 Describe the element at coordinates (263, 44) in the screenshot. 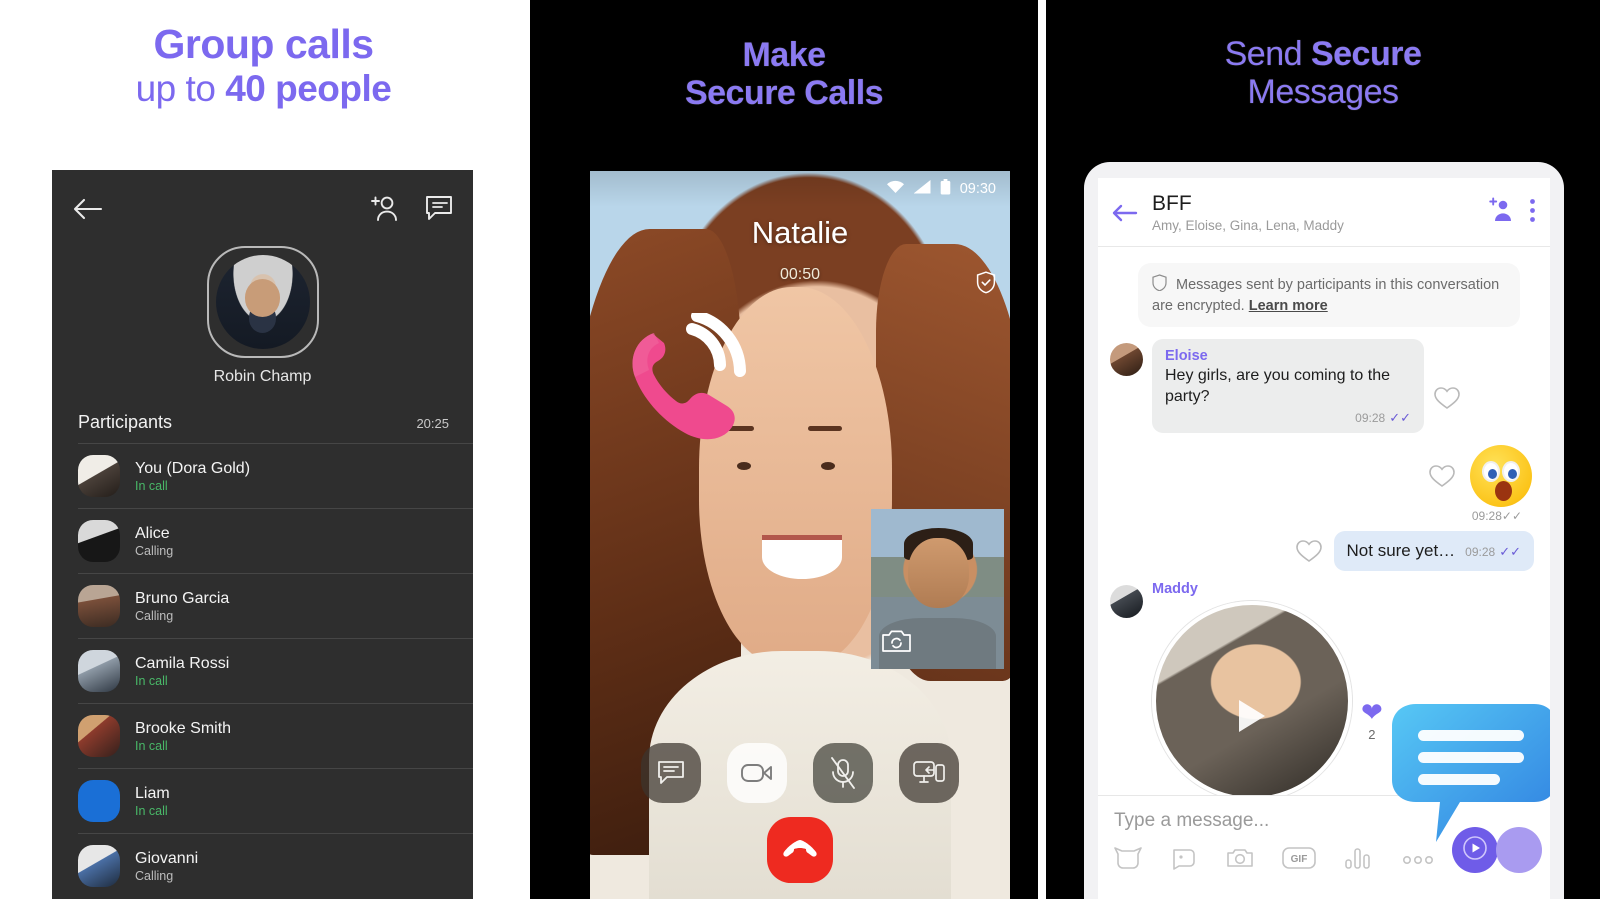

I see `headline-line-1: Group calls` at that location.